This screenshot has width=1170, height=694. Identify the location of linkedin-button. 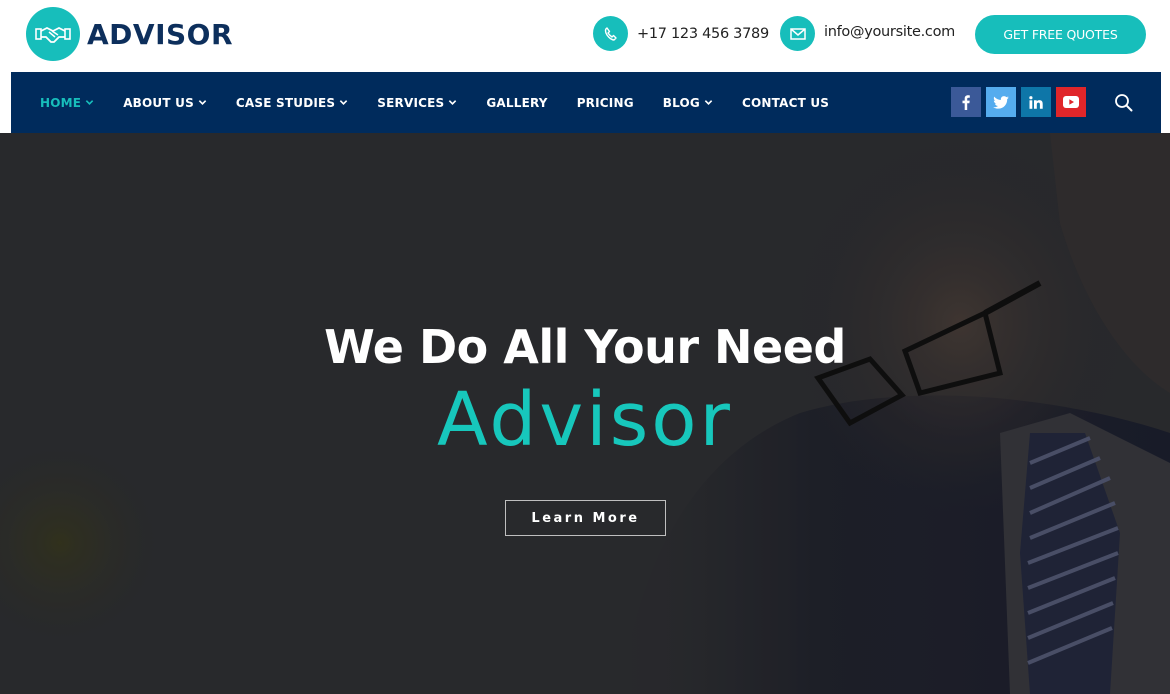
(1036, 102).